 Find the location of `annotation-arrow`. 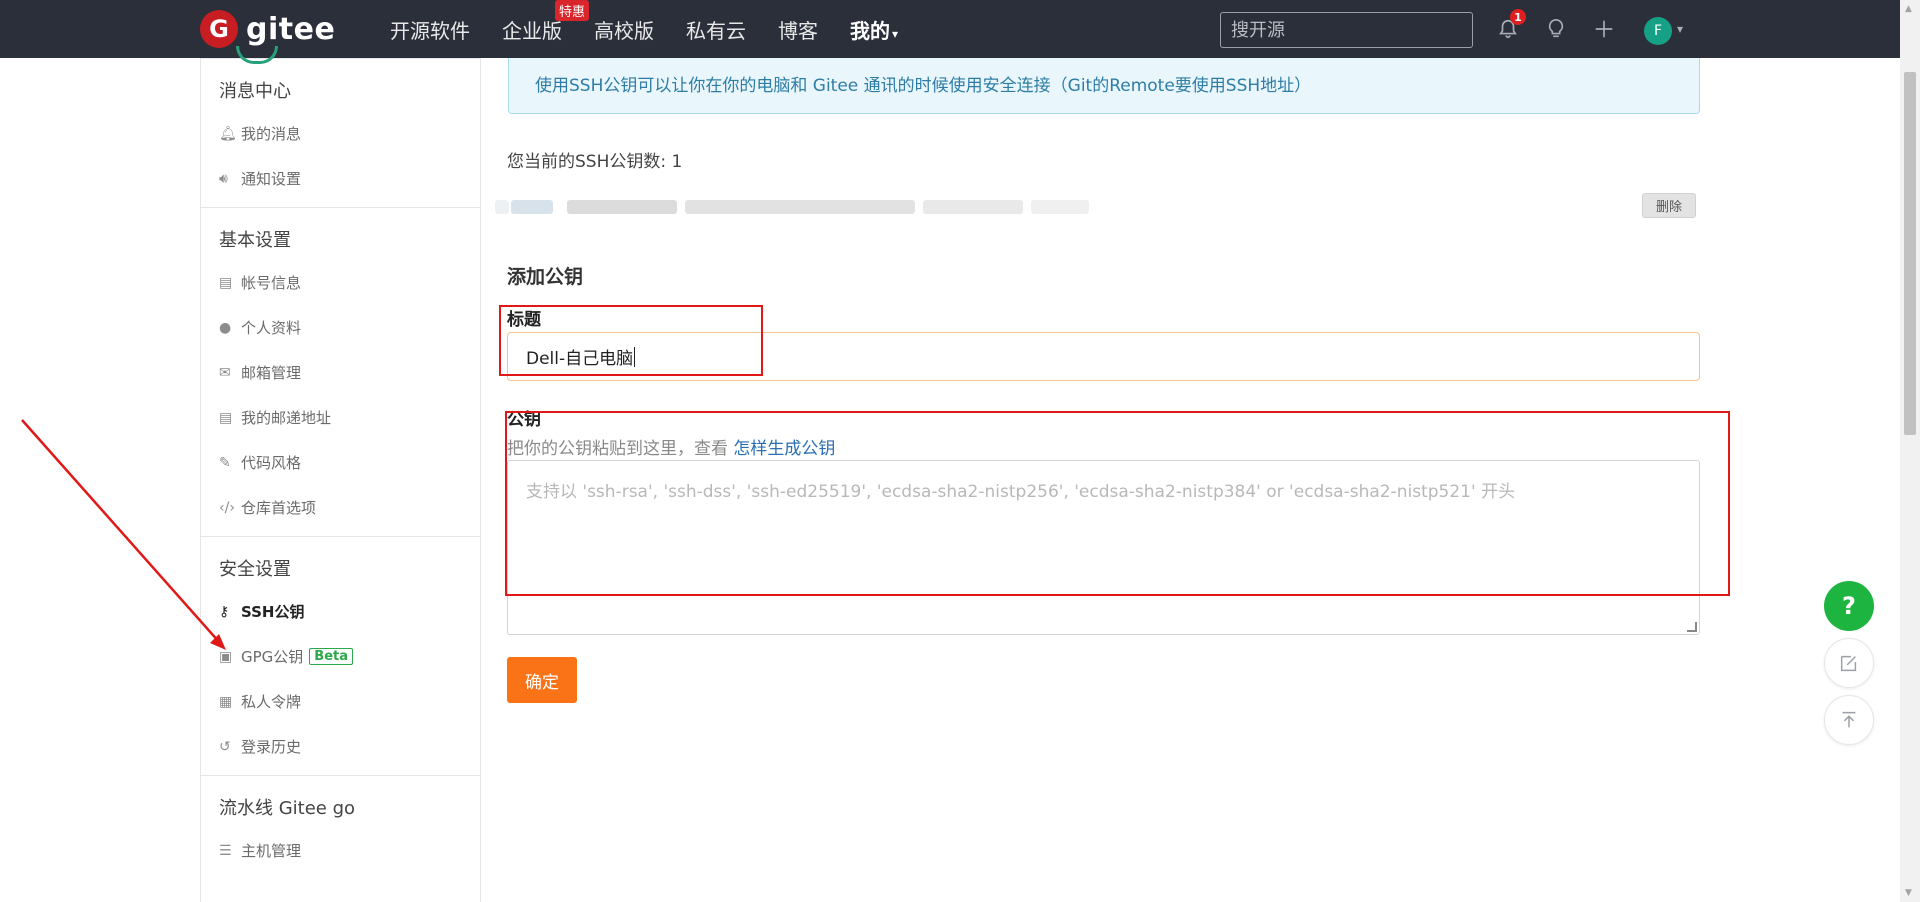

annotation-arrow is located at coordinates (123, 534).